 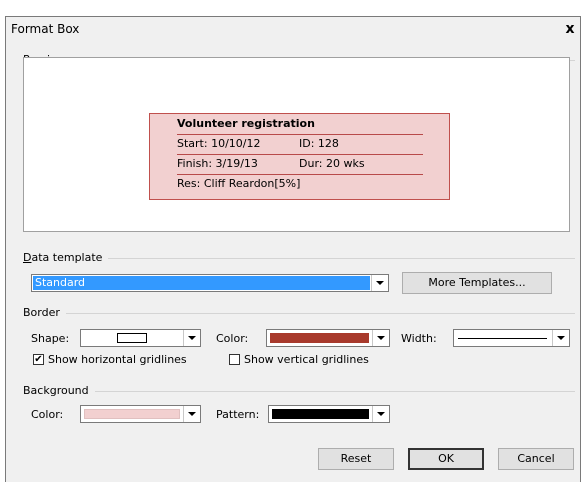 I want to click on background-group: Background, so click(x=299, y=391).